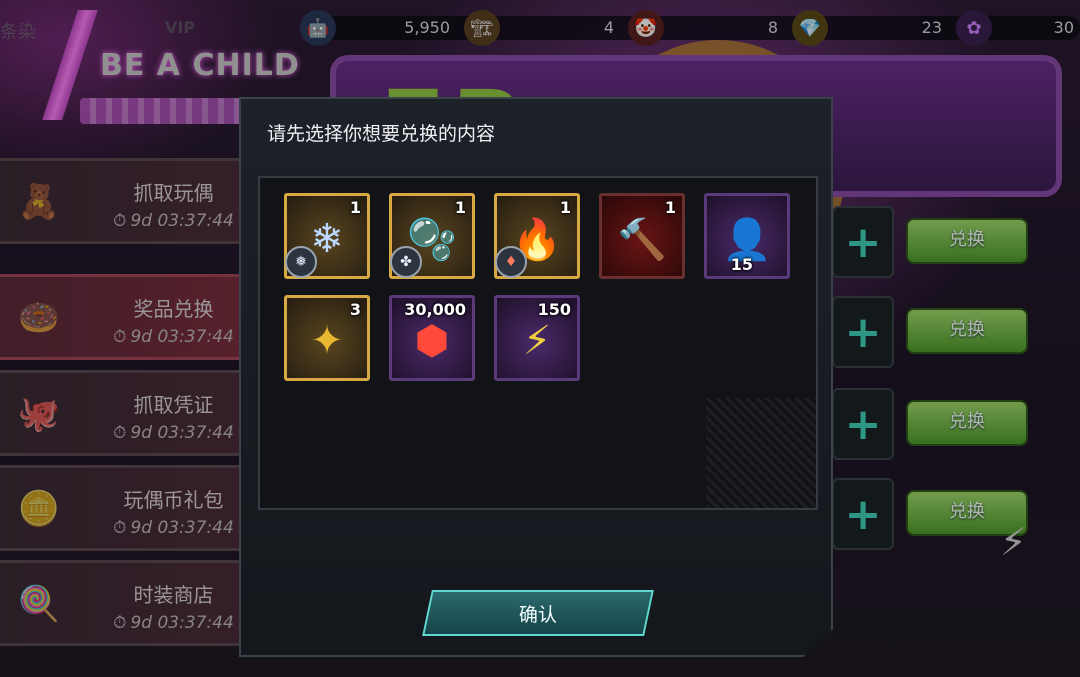 Image resolution: width=1080 pixels, height=677 pixels. I want to click on element-badge-icon: ✤, so click(406, 262).